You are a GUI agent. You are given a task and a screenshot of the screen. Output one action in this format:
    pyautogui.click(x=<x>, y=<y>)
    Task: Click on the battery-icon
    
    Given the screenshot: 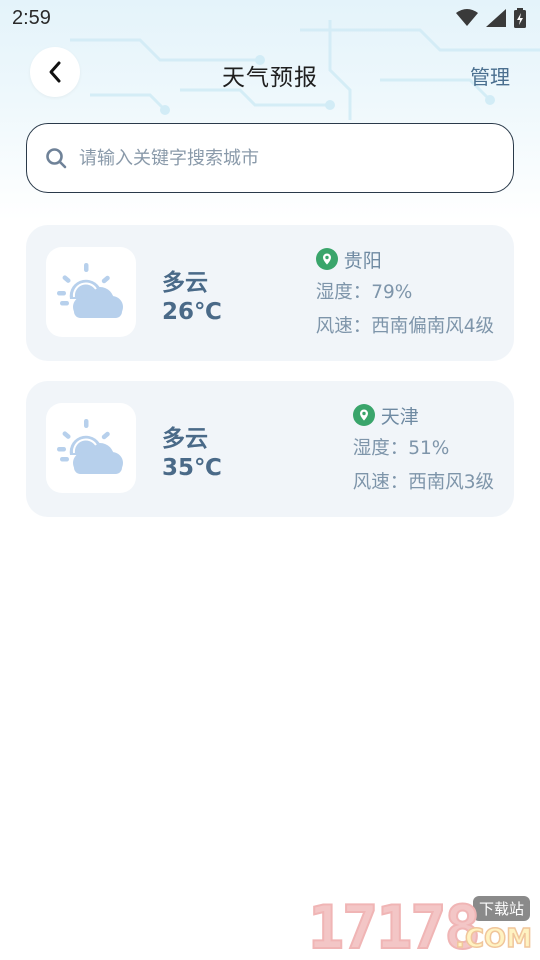 What is the action you would take?
    pyautogui.click(x=520, y=18)
    